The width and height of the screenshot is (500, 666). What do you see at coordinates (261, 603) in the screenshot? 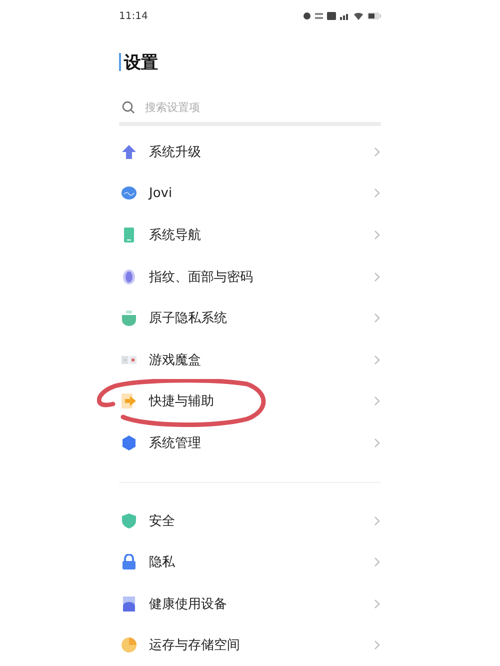
I see `settings-item: 健康使用设备` at bounding box center [261, 603].